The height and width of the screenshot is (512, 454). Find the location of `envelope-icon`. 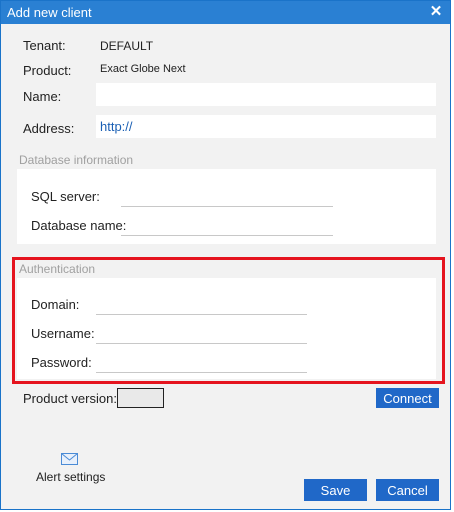

envelope-icon is located at coordinates (69, 459).